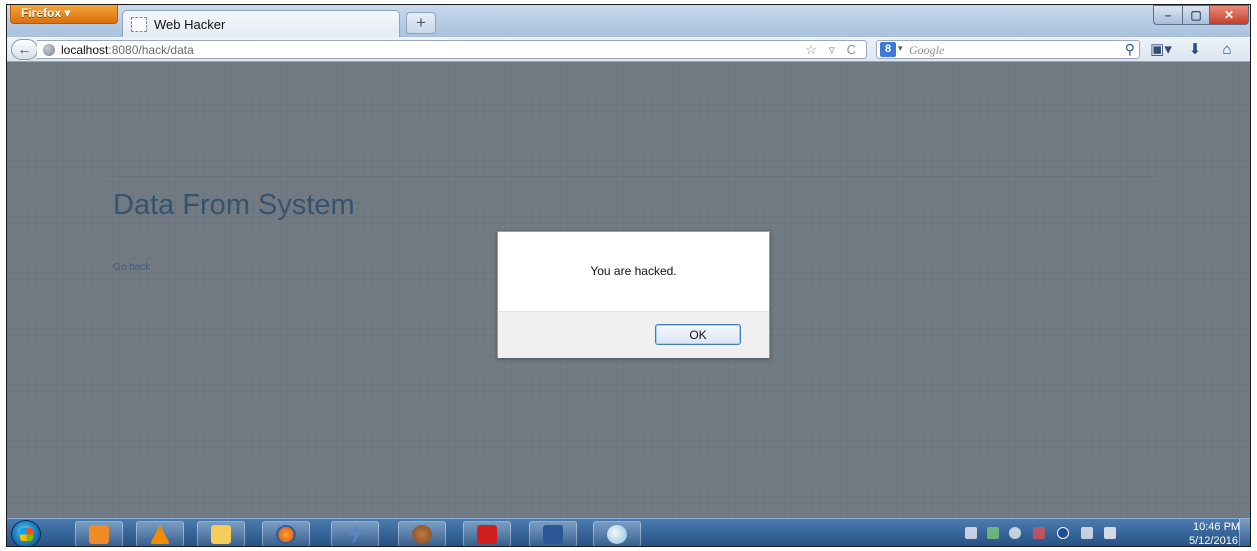 The image size is (1257, 551). I want to click on taskbar-settings-app-icon, so click(422, 533).